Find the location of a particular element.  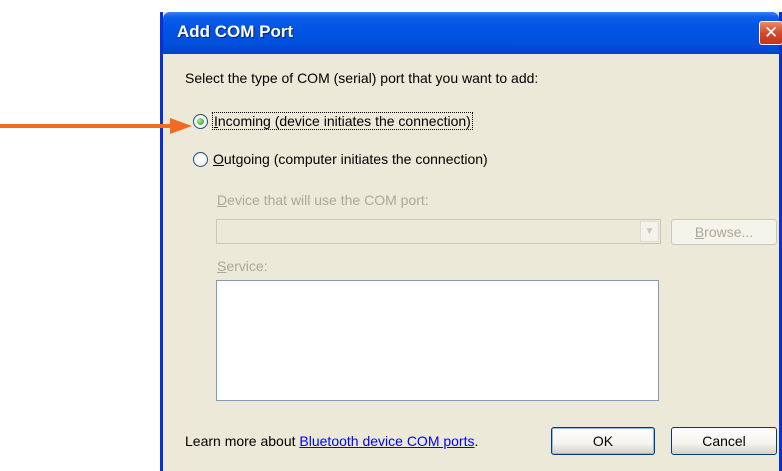

service-label: Service: is located at coordinates (242, 266).